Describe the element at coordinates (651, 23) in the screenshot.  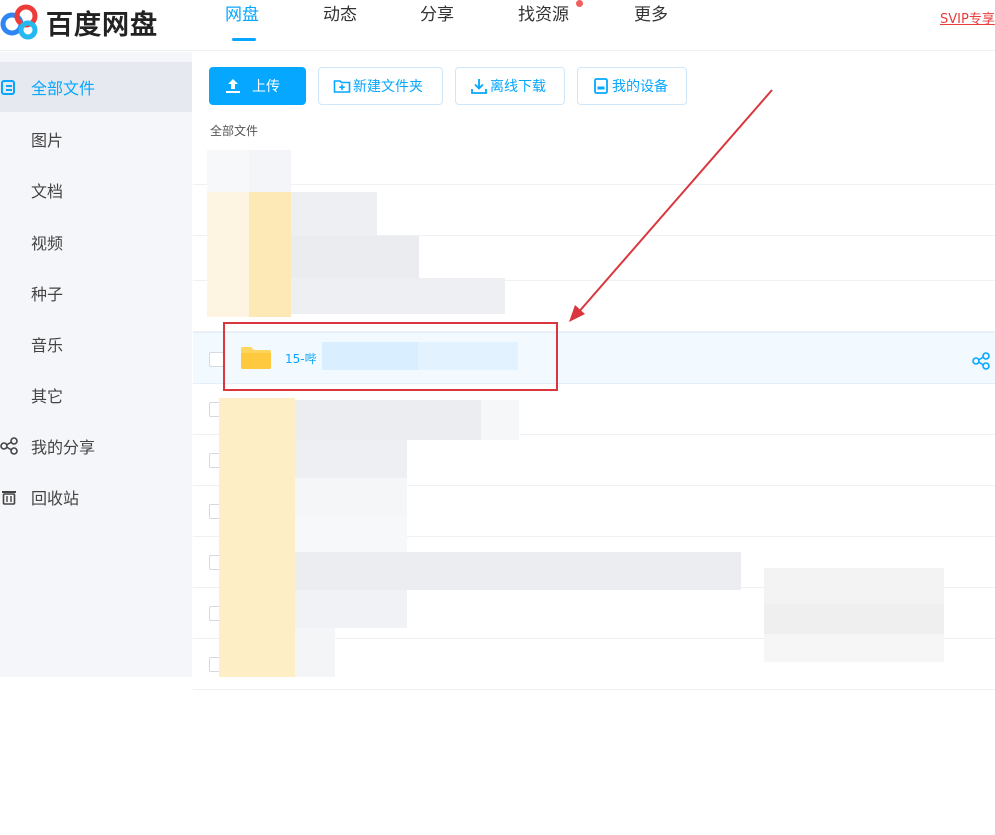
I see `nav-tab-more: 更多` at that location.